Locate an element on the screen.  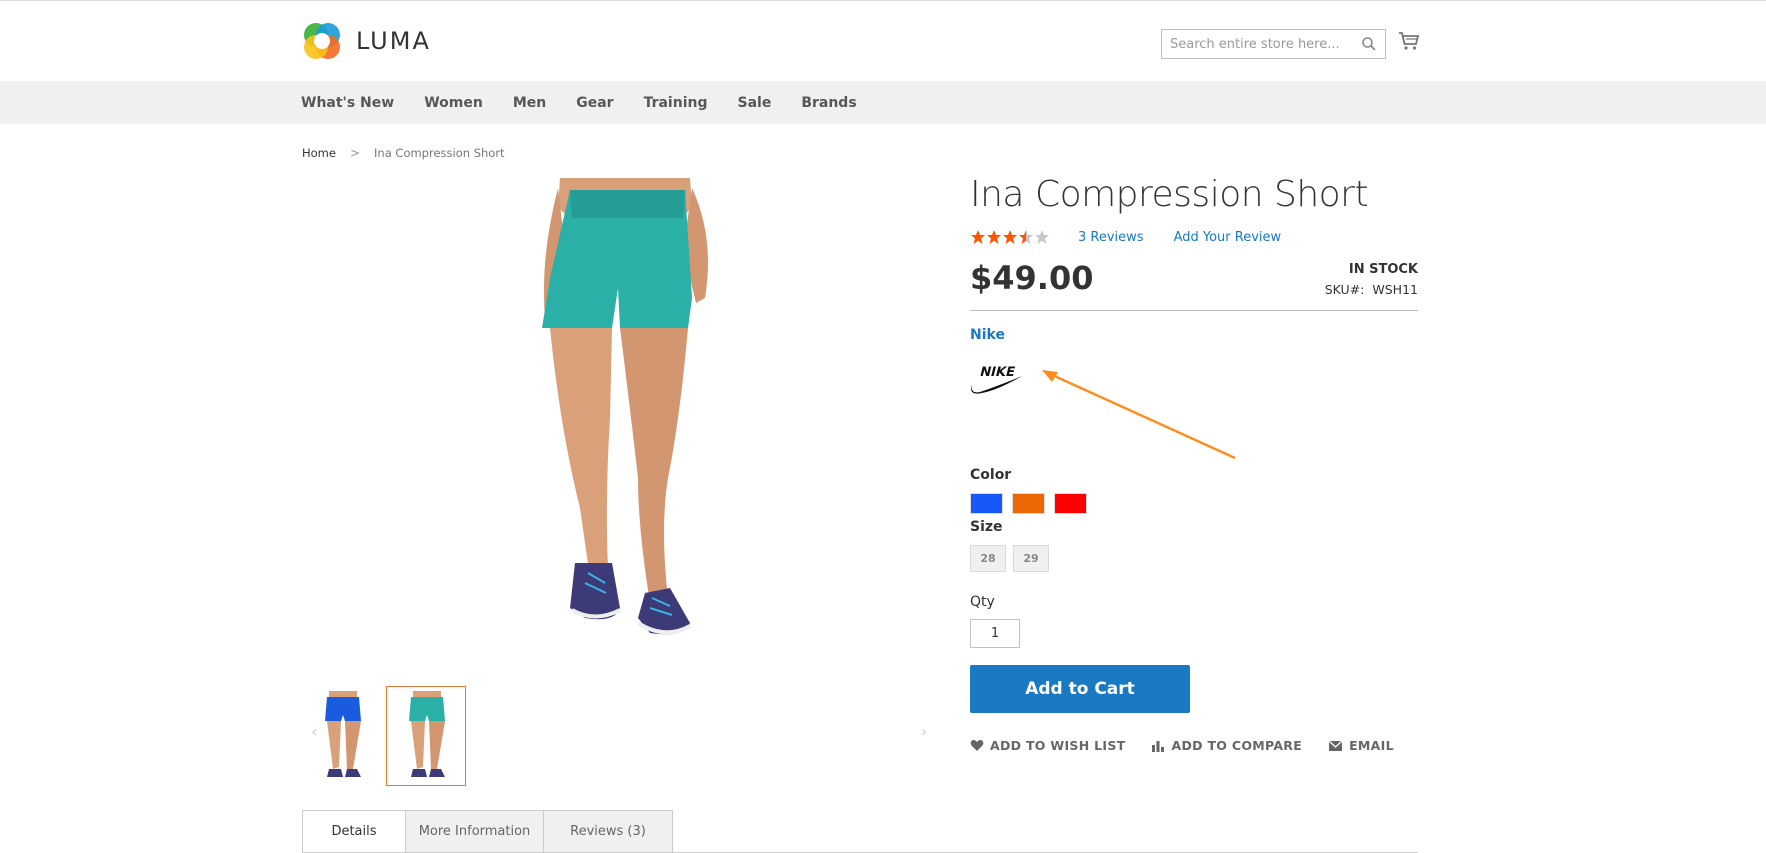
luma-logo-icon is located at coordinates (322, 41).